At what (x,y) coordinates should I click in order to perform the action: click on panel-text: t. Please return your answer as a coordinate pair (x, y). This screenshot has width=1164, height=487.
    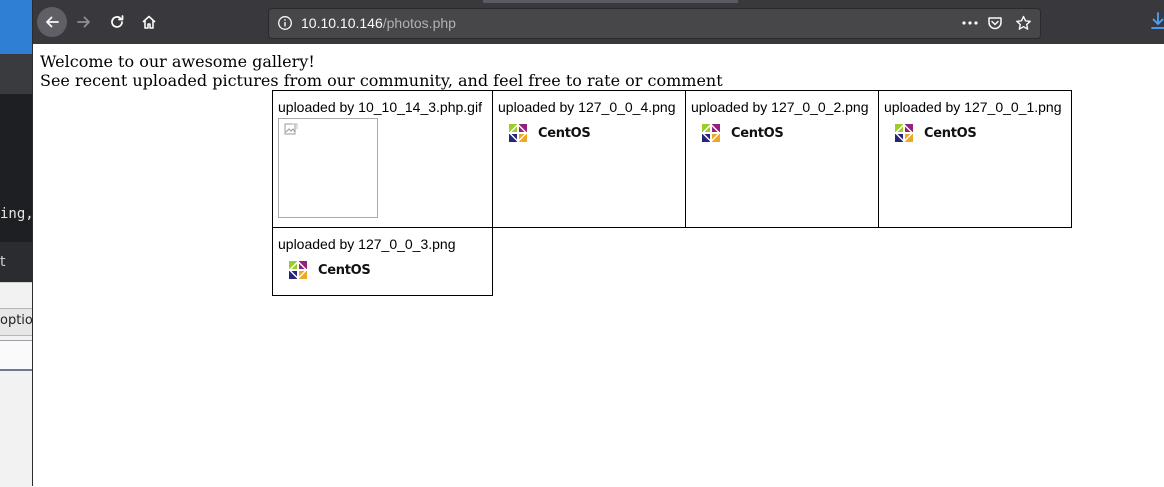
    Looking at the image, I should click on (3, 262).